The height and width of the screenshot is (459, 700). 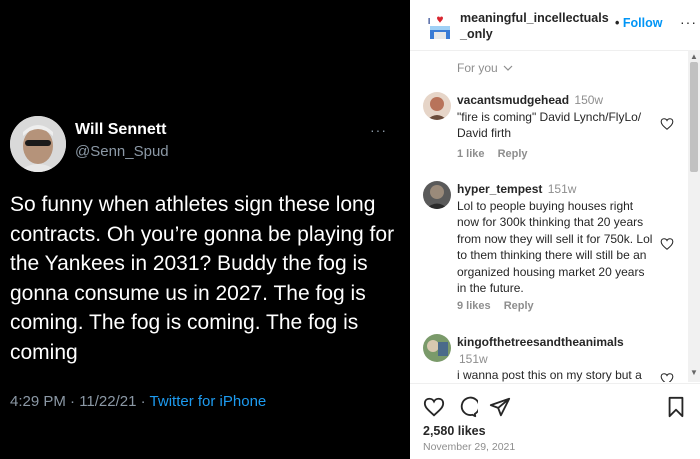 I want to click on tweet-source: Twitter for iPhone, so click(x=208, y=401).